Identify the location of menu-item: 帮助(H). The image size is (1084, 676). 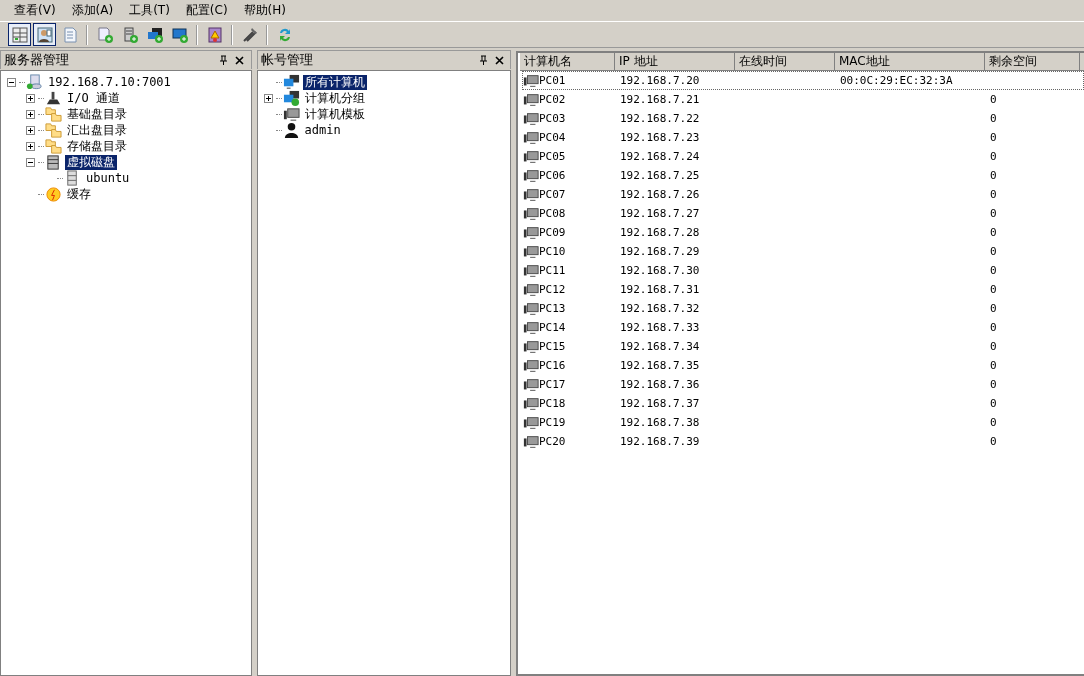
(264, 10).